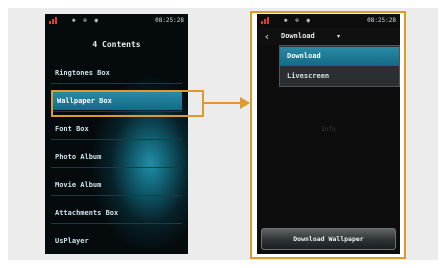 Image resolution: width=446 pixels, height=268 pixels. Describe the element at coordinates (339, 56) in the screenshot. I see `dropdown-option-download: Download` at that location.